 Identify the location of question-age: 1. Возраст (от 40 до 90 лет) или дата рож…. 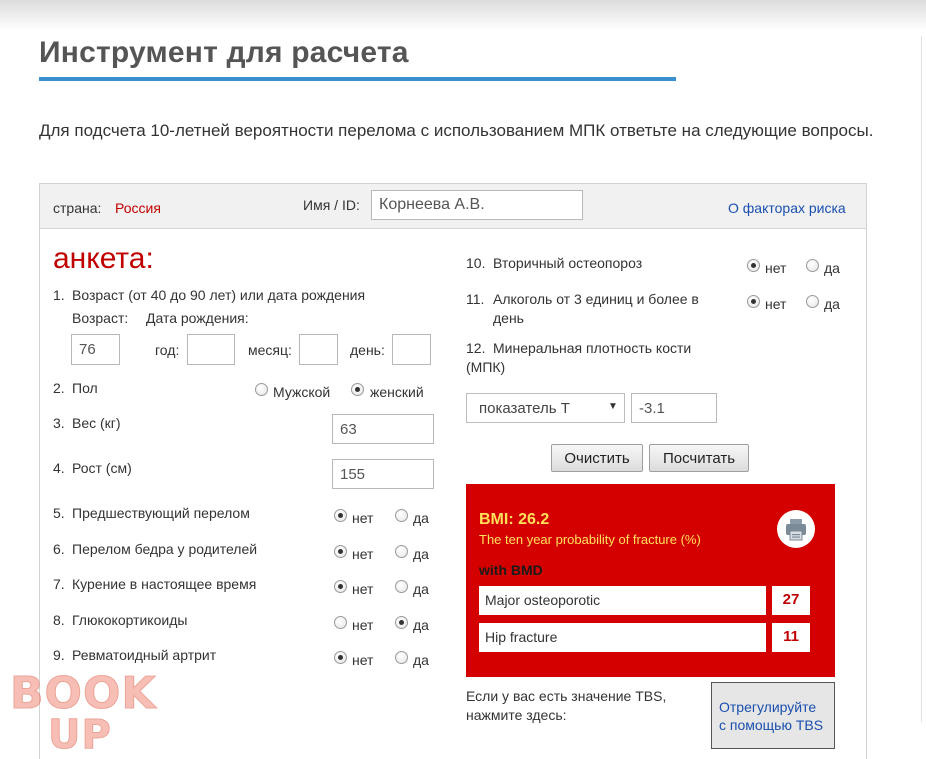
(209, 295).